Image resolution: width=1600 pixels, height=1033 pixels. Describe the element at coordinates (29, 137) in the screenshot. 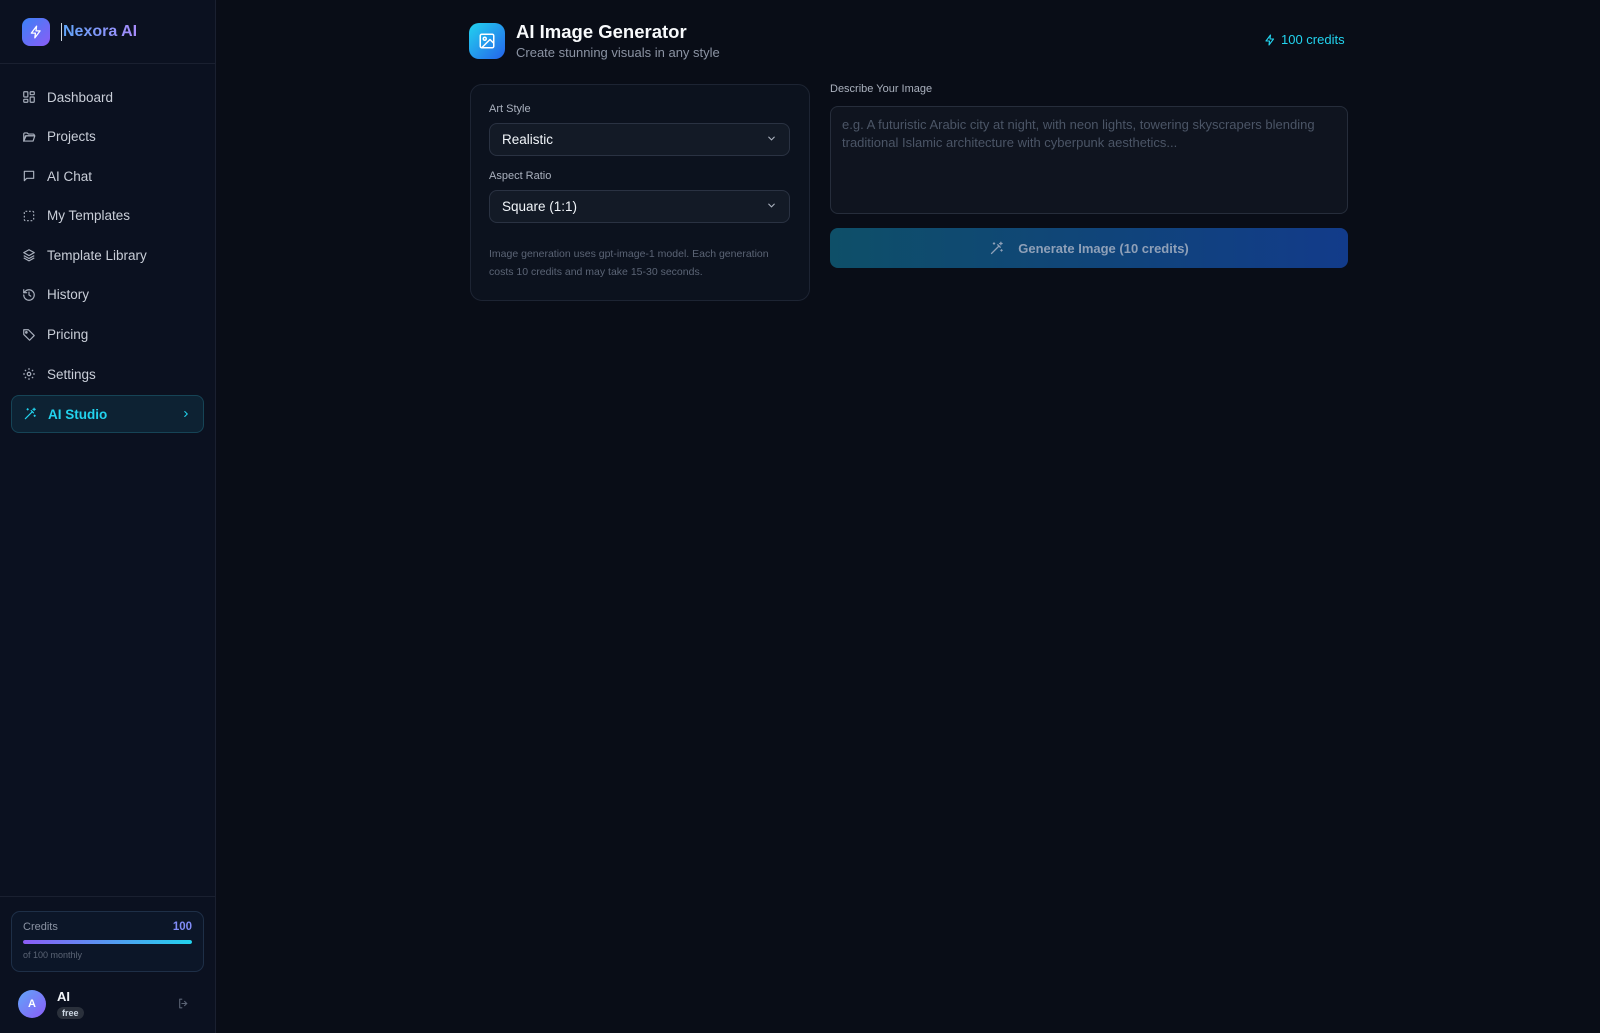

I see `folder-open-icon` at that location.